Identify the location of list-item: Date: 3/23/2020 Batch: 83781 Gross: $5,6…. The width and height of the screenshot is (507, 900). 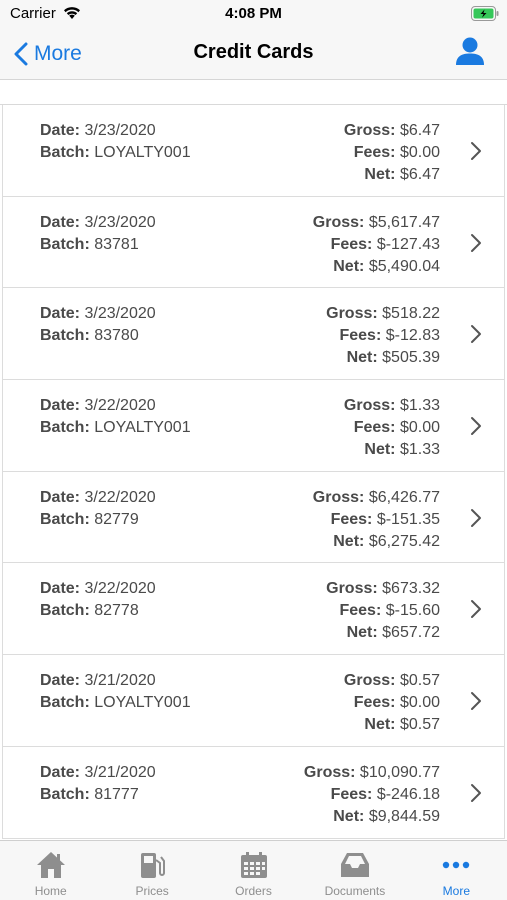
(253, 242).